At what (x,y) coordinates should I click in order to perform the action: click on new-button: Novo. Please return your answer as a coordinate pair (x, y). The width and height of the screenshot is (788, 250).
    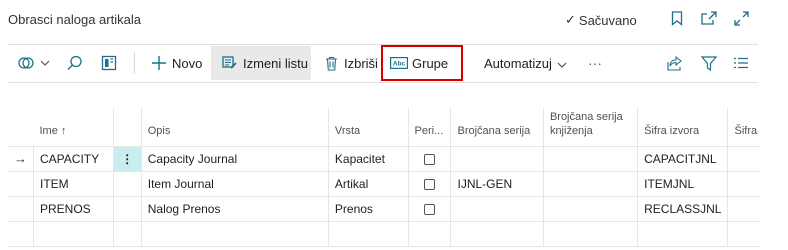
    Looking at the image, I should click on (176, 63).